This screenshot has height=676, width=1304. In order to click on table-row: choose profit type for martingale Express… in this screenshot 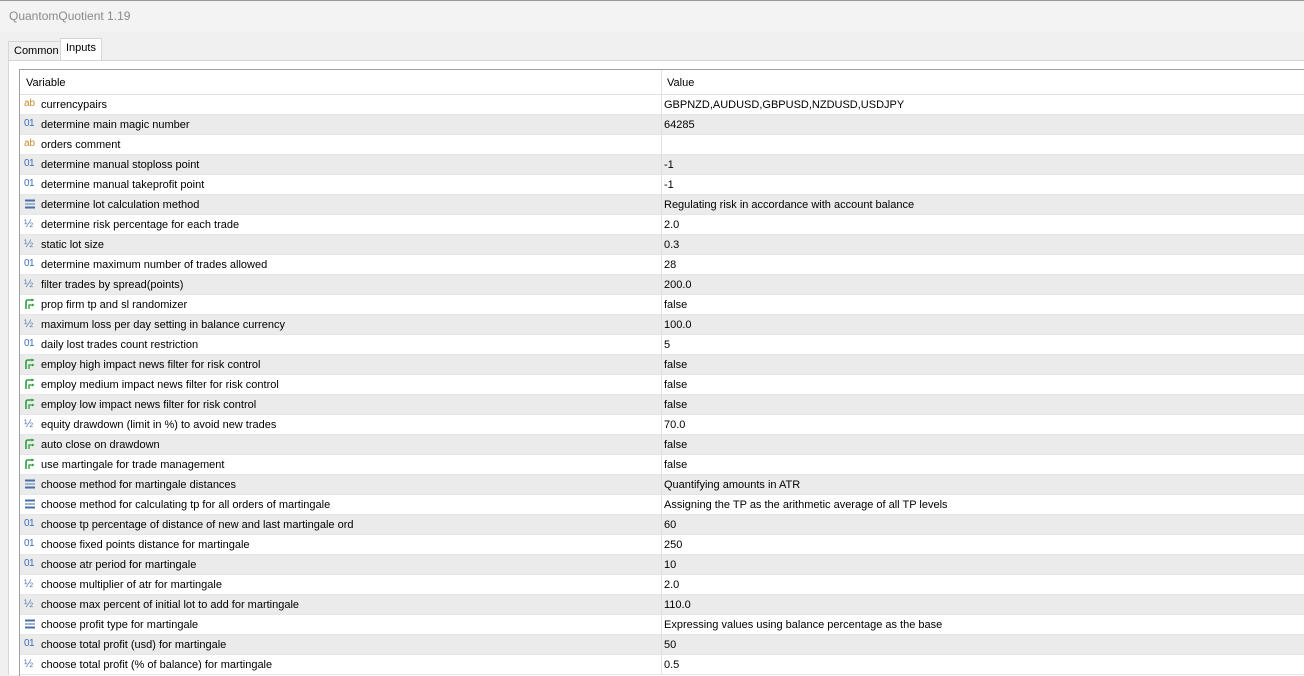, I will do `click(662, 625)`.